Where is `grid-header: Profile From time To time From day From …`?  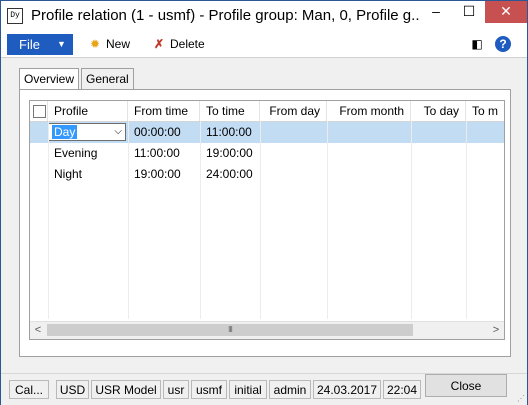
grid-header: Profile From time To time From day From … is located at coordinates (267, 111).